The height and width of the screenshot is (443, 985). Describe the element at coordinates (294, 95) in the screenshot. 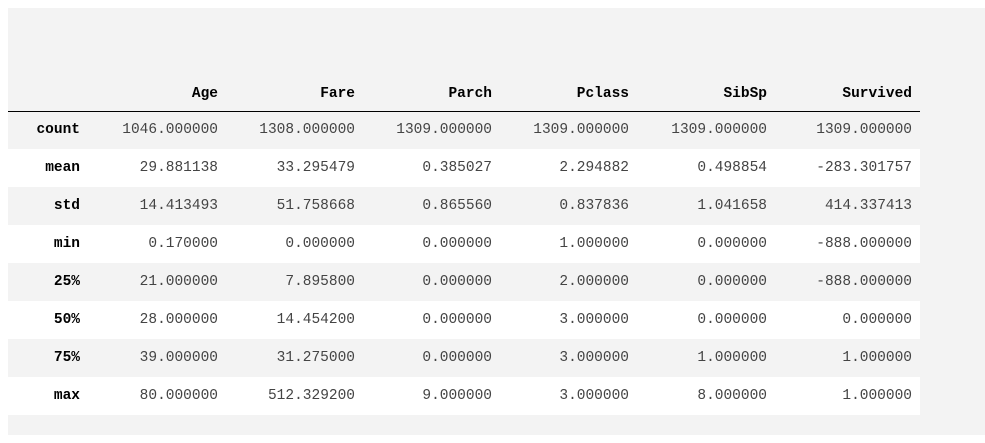

I see `column-header-fare: Fare` at that location.